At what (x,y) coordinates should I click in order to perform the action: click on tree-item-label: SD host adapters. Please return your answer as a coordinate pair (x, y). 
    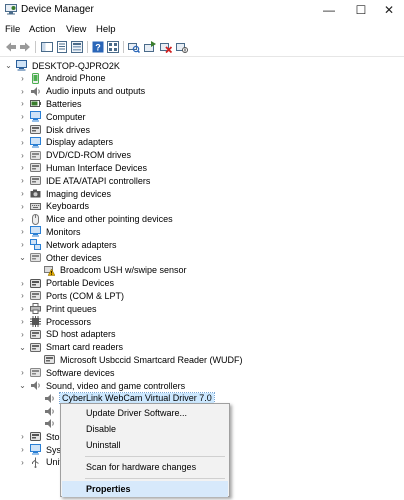
    Looking at the image, I should click on (81, 334).